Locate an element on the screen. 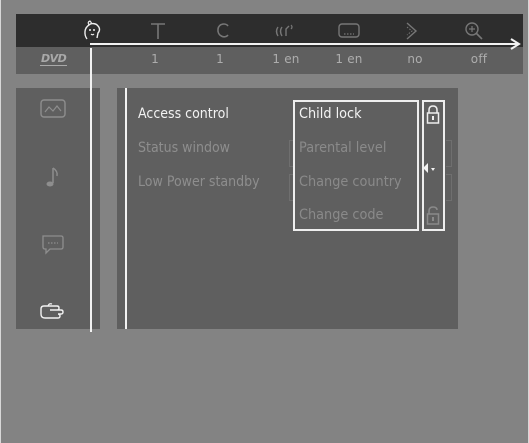  language-speech-icon is located at coordinates (53, 245).